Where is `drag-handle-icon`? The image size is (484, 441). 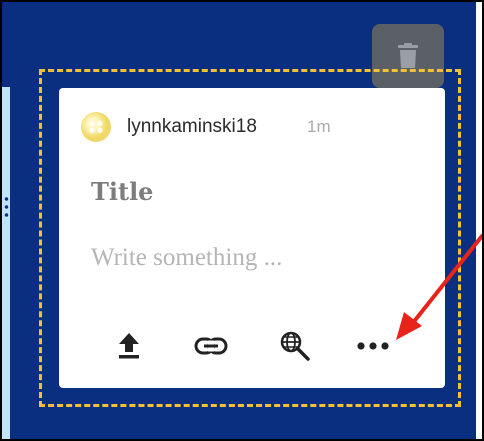
drag-handle-icon is located at coordinates (6, 207).